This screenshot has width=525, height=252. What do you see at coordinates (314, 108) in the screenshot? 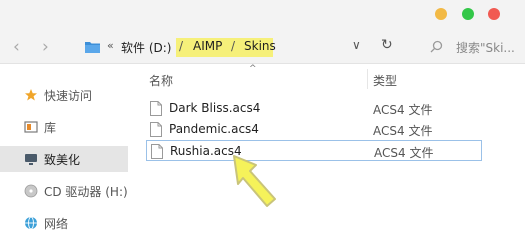
I see `file-row: Dark Bliss.acs4 ACS4 文件` at bounding box center [314, 108].